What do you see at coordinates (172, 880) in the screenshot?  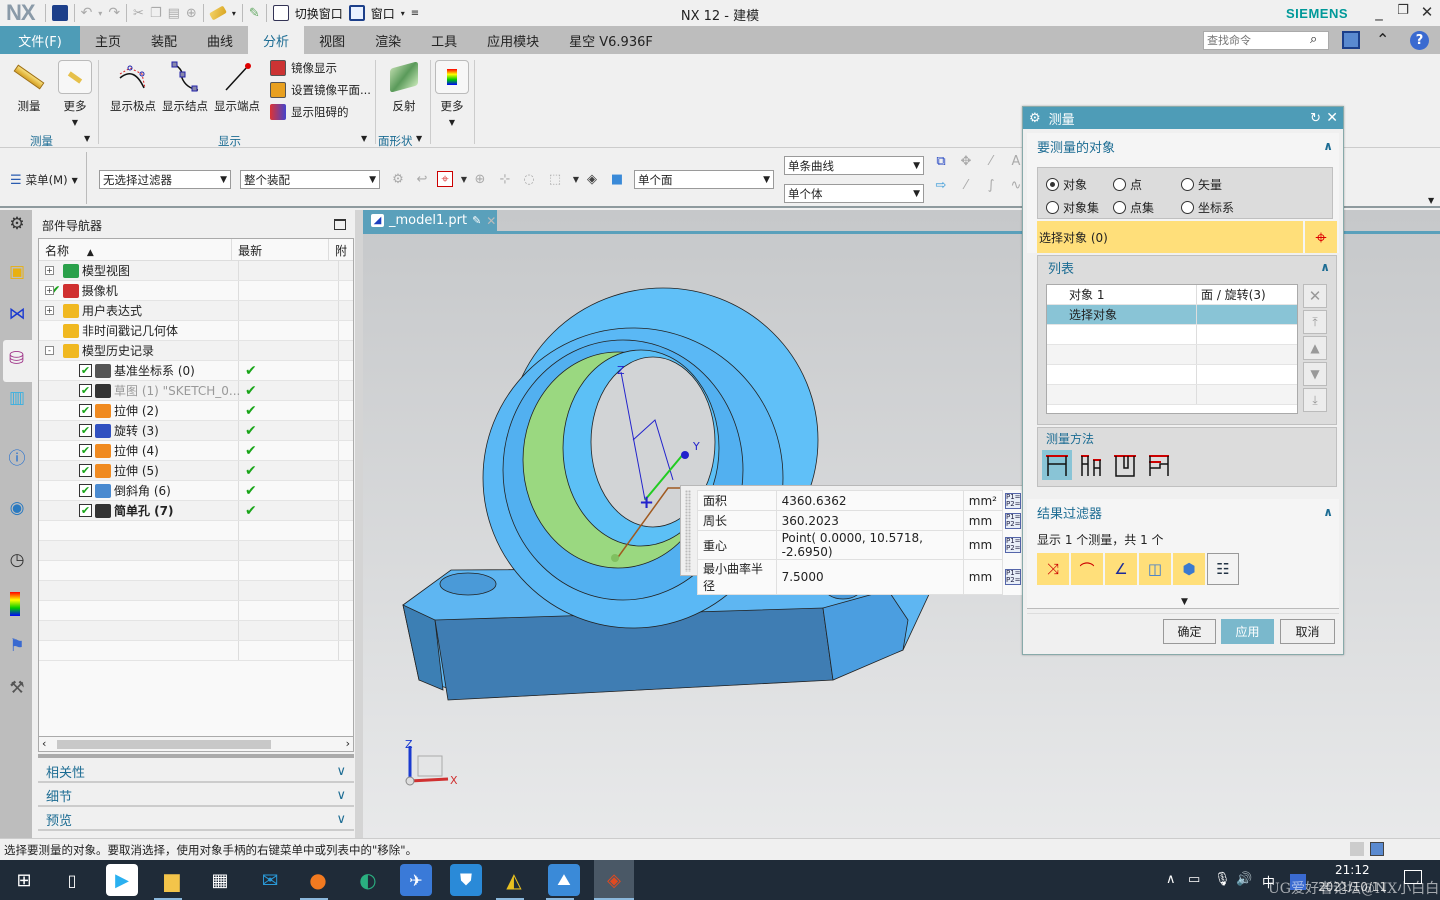 I see `file-explorer-icon: ▆` at bounding box center [172, 880].